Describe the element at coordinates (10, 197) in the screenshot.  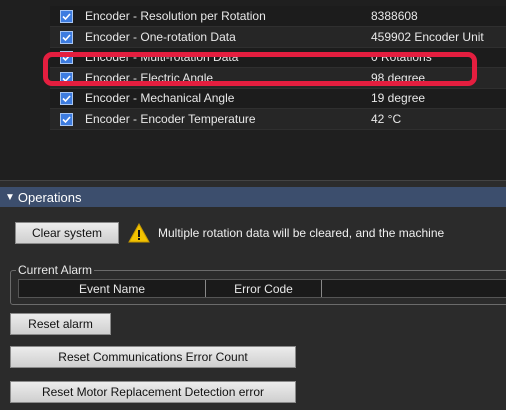
I see `collapse-triangle-icon: ▼` at that location.